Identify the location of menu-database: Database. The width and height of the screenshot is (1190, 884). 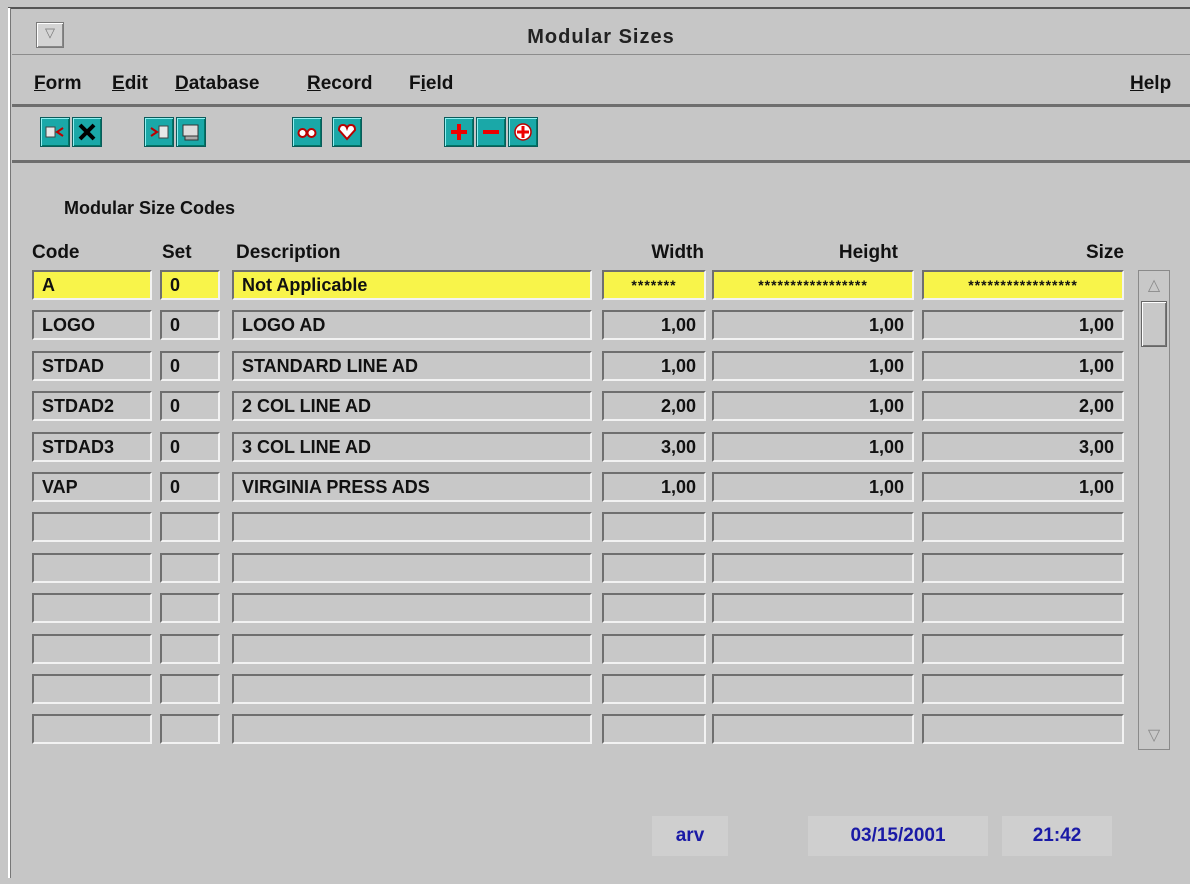
(217, 84).